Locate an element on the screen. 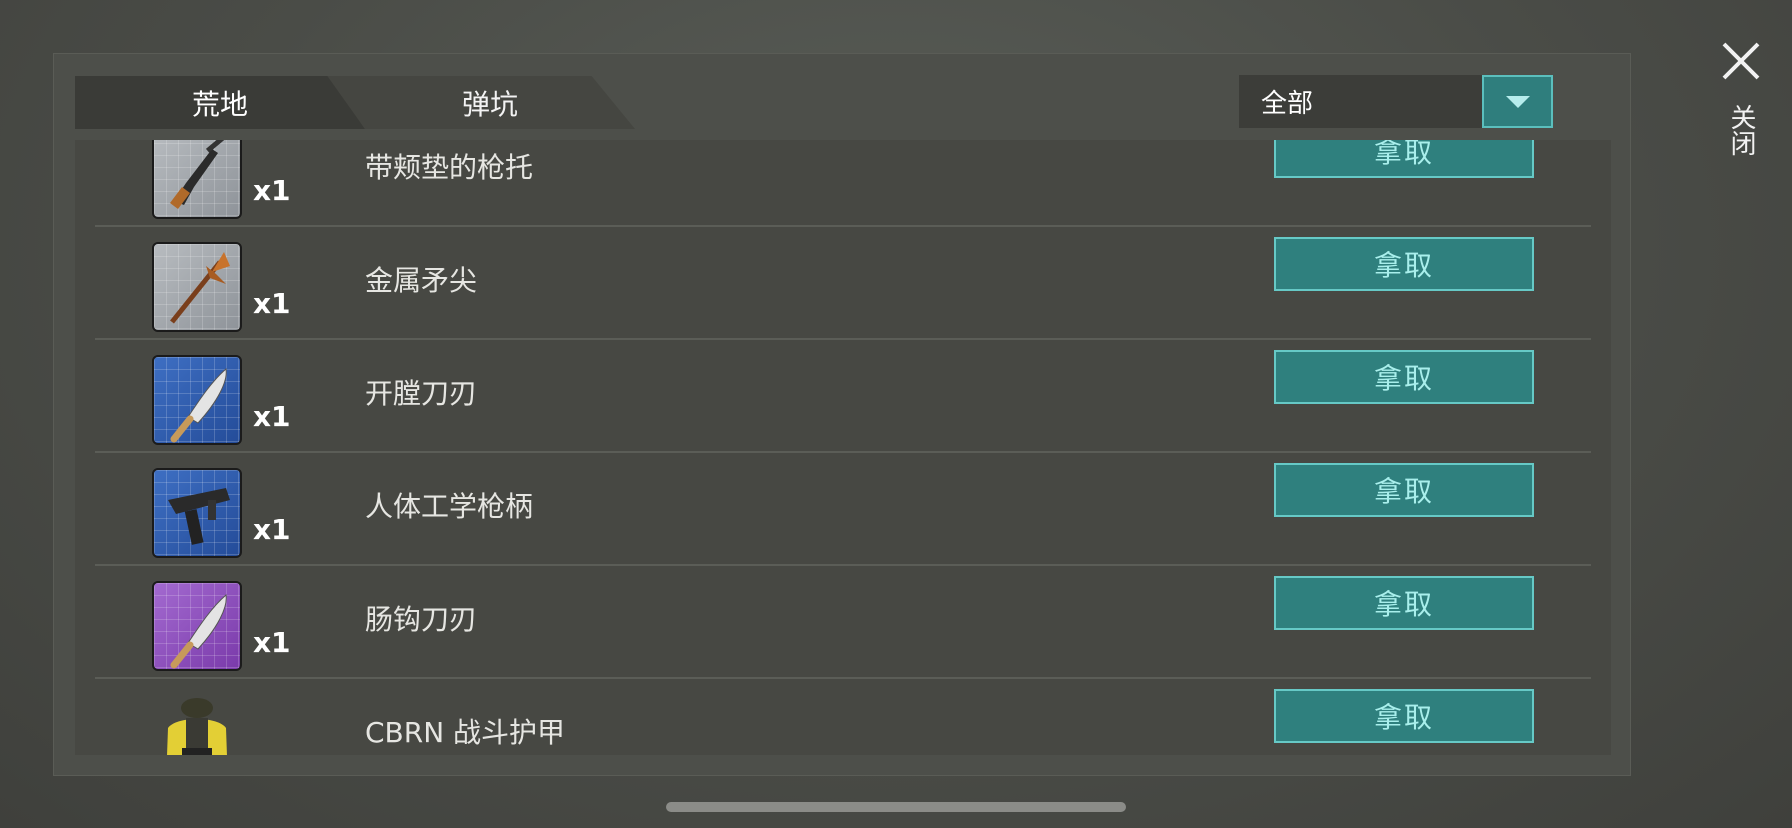 The image size is (1792, 828). list-item: x1 肠钩刀刃 拿取 is located at coordinates (843, 622).